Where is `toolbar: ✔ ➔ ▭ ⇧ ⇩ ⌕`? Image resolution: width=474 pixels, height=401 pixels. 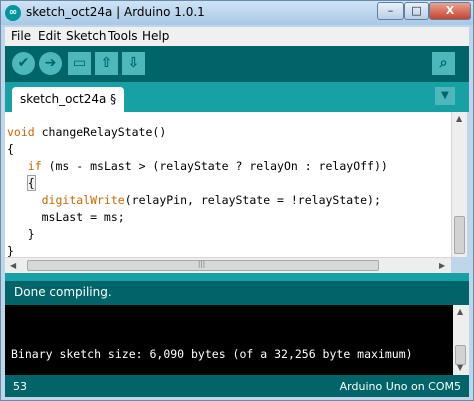
toolbar: ✔ ➔ ▭ ⇧ ⇩ ⌕ is located at coordinates (237, 64).